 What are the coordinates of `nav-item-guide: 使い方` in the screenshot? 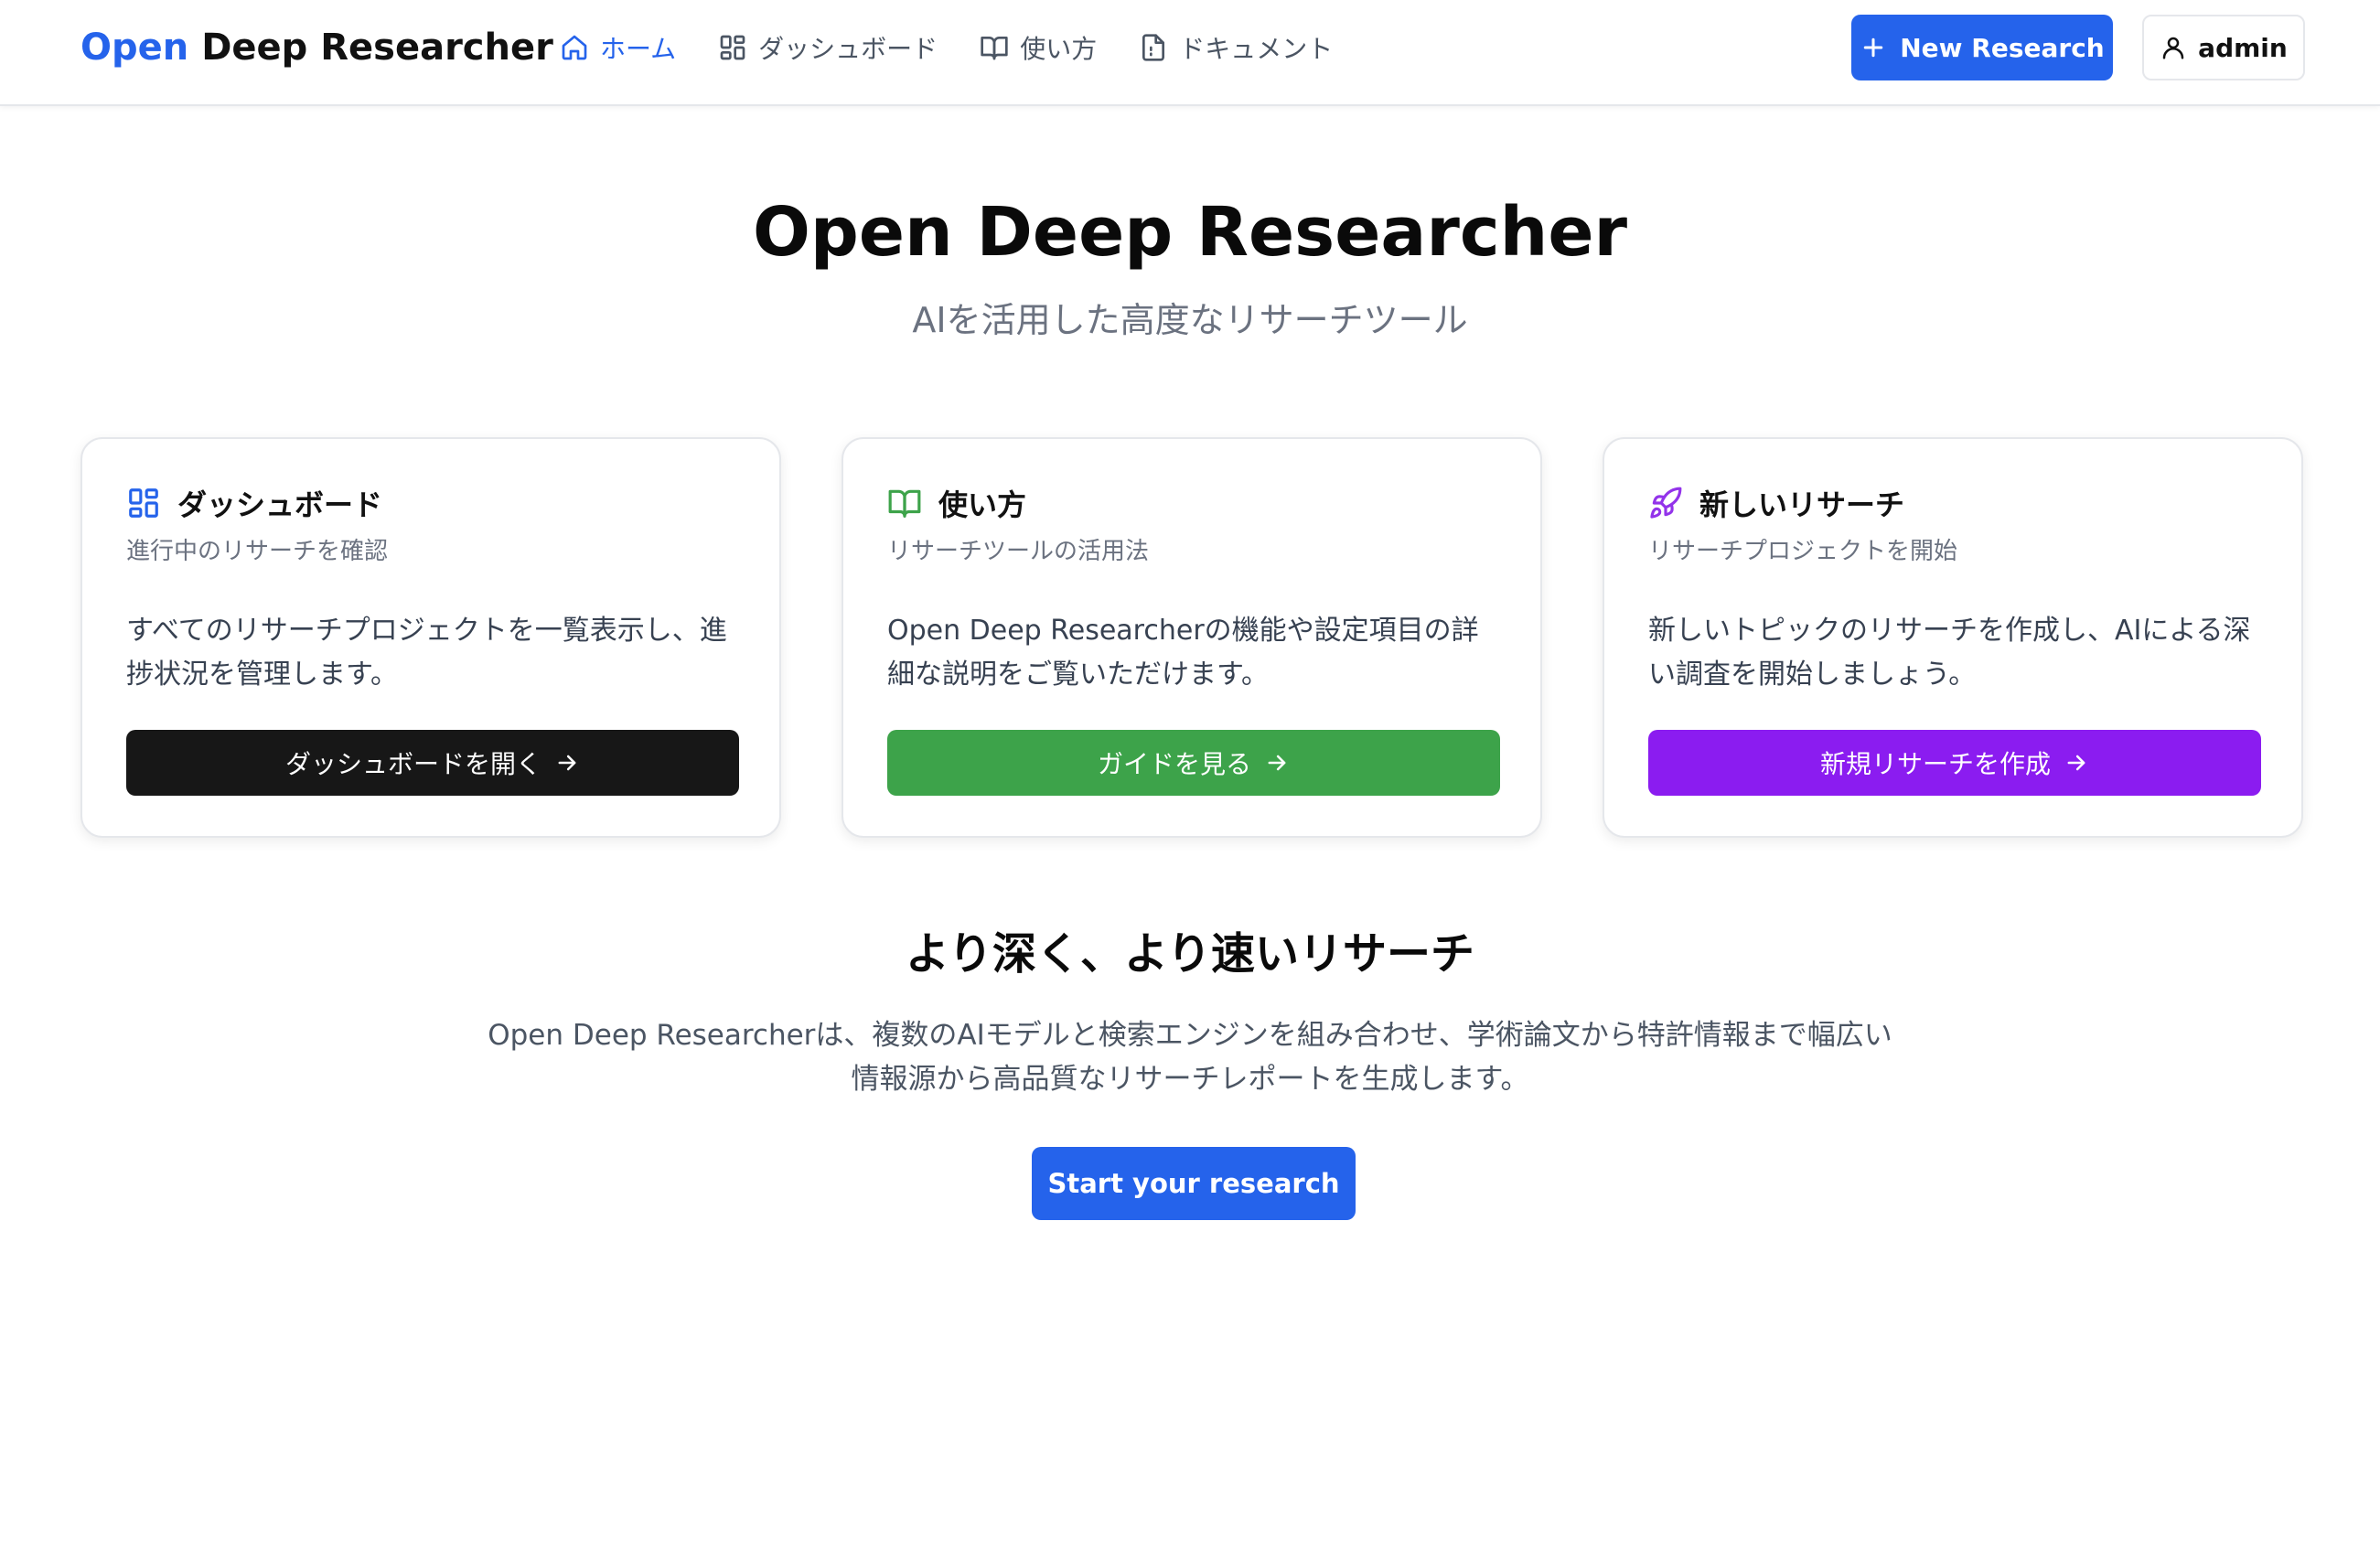 It's located at (1038, 47).